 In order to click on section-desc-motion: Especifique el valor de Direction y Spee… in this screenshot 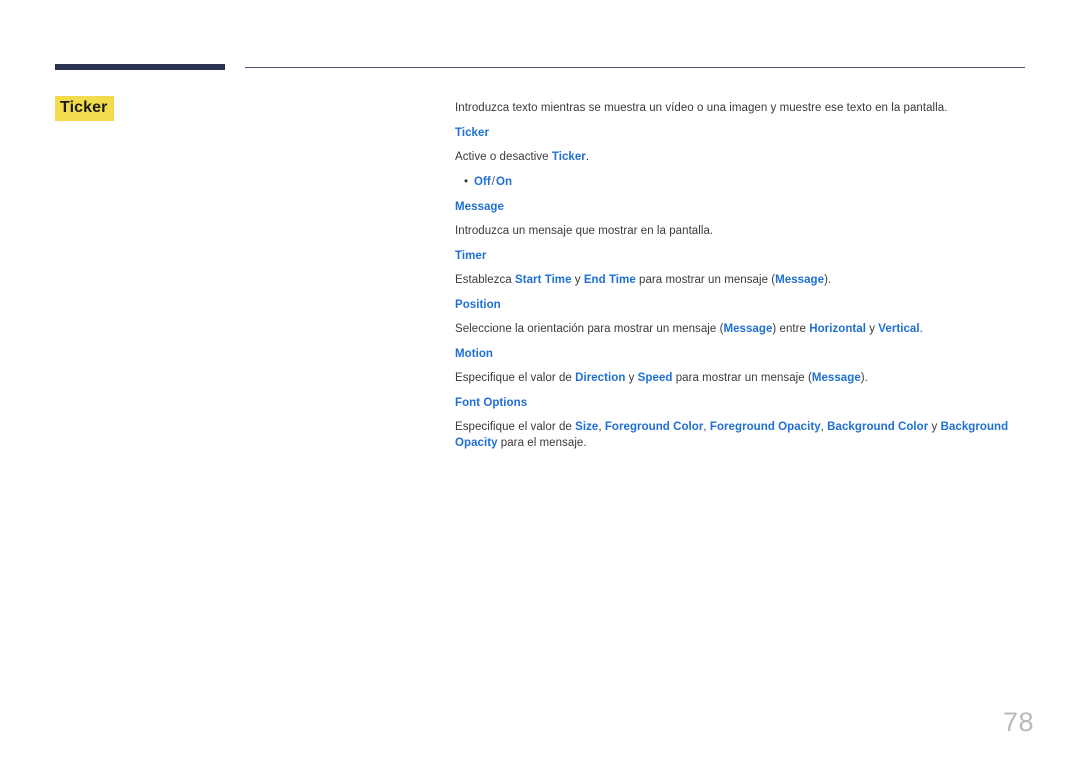, I will do `click(740, 378)`.